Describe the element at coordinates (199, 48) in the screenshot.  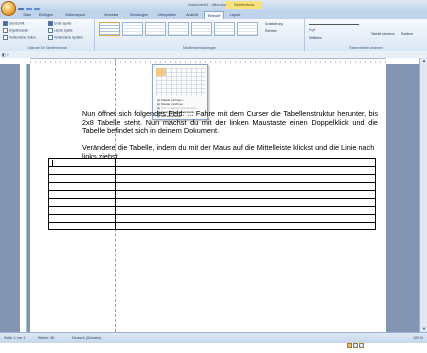
I see `styles-group-label: Tabellenformatvorlagen` at that location.